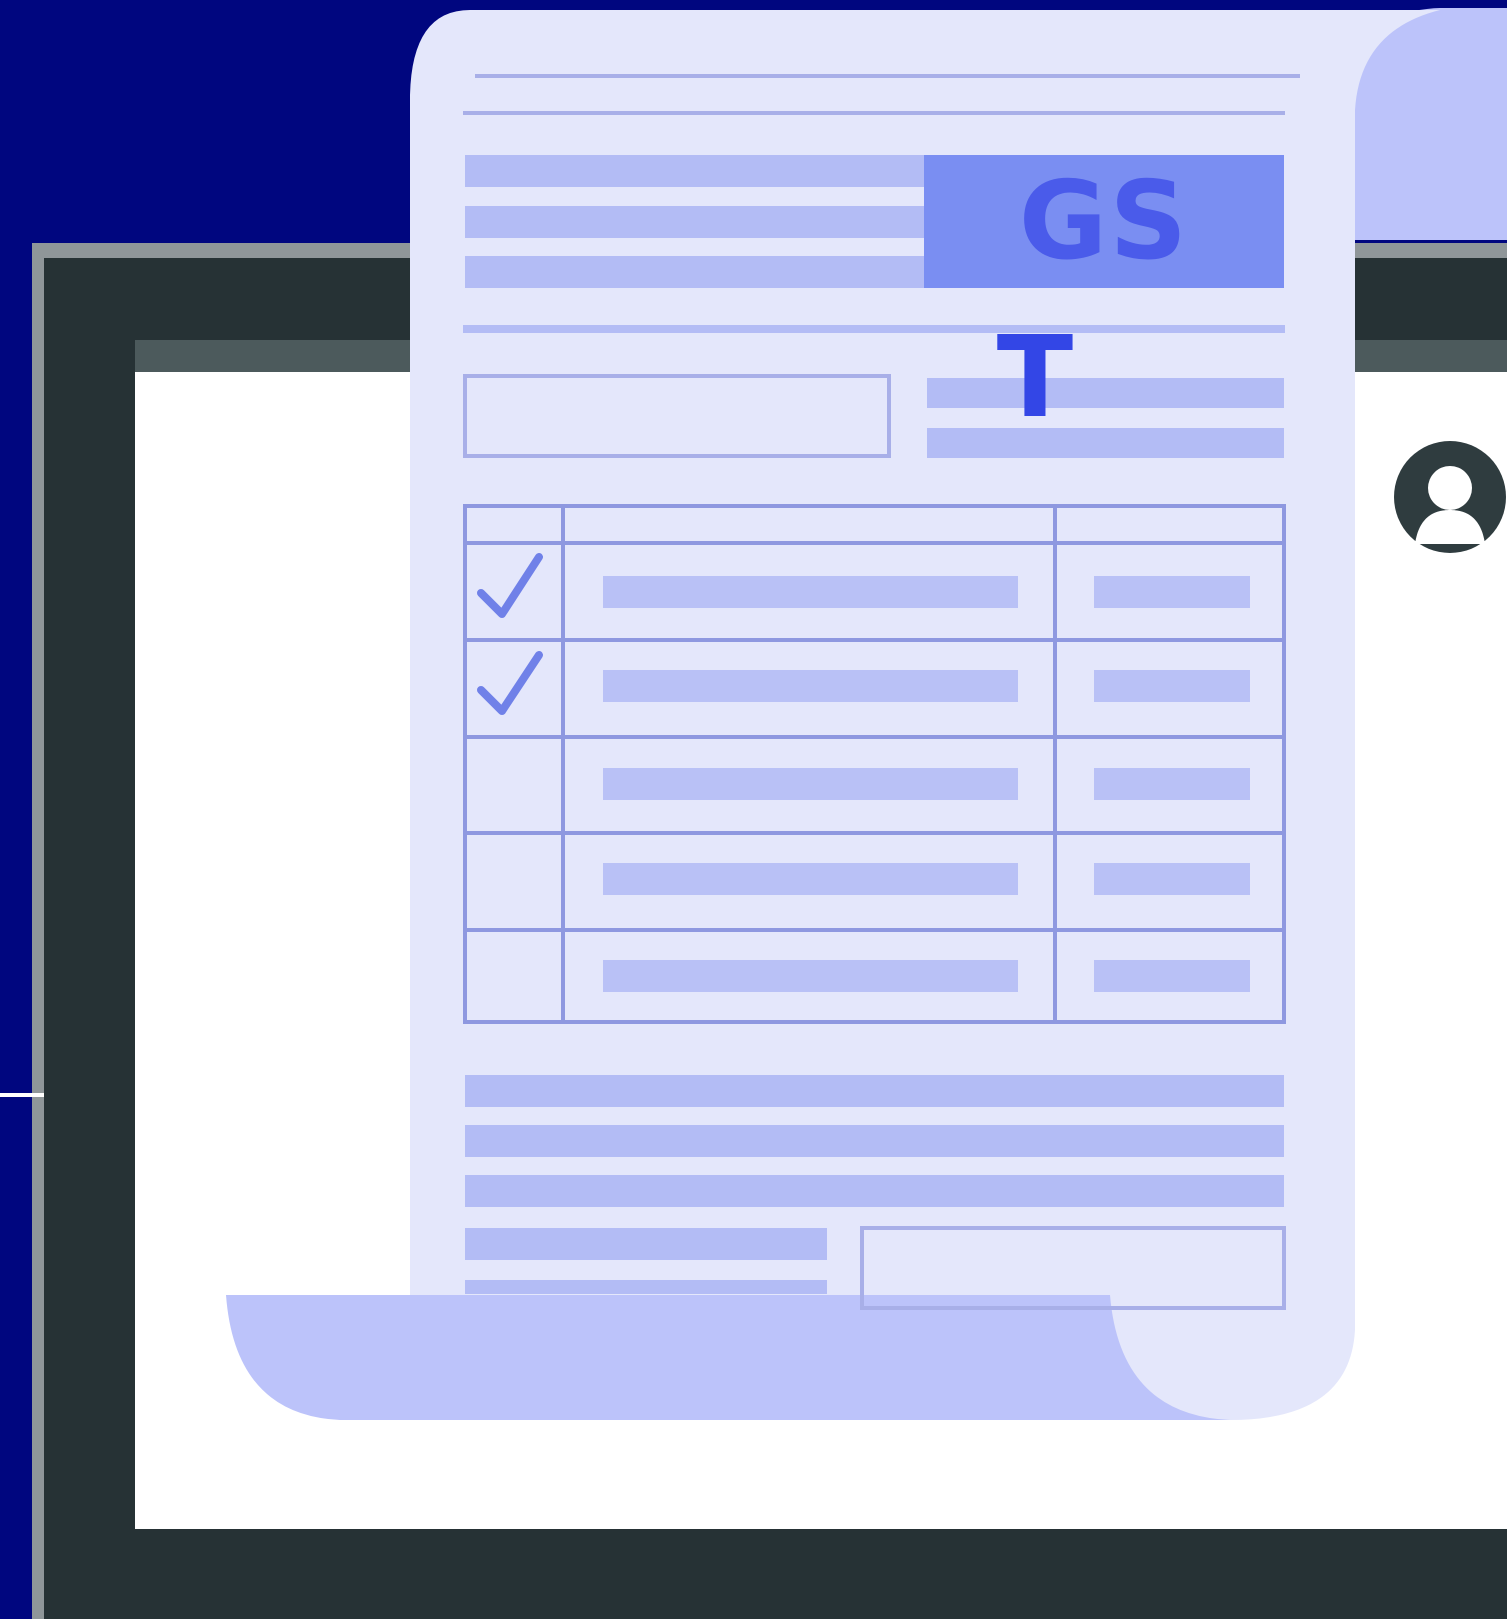 This screenshot has height=1619, width=1507. I want to click on paper-curl, so click(728, 1357).